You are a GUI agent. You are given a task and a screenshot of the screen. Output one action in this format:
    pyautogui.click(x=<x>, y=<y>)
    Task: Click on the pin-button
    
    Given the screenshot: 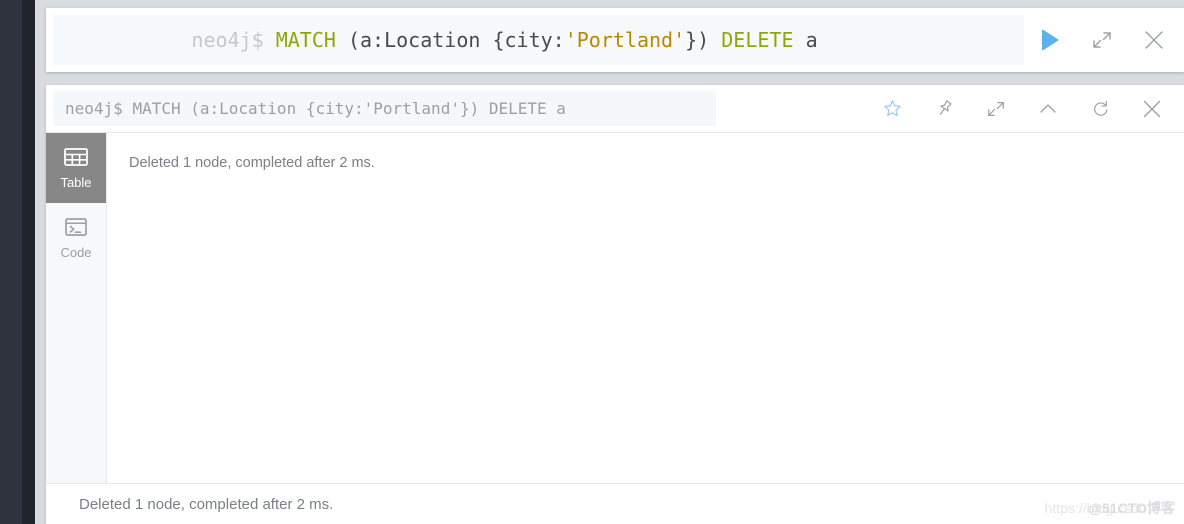 What is the action you would take?
    pyautogui.click(x=944, y=108)
    